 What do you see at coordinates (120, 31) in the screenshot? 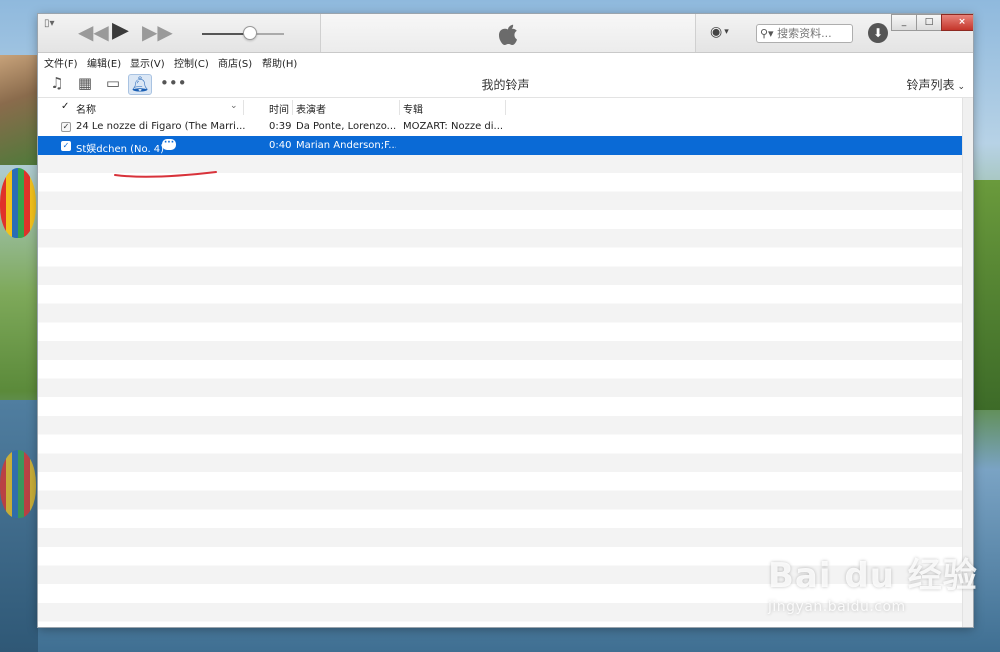
I see `play-icon: ▶` at bounding box center [120, 31].